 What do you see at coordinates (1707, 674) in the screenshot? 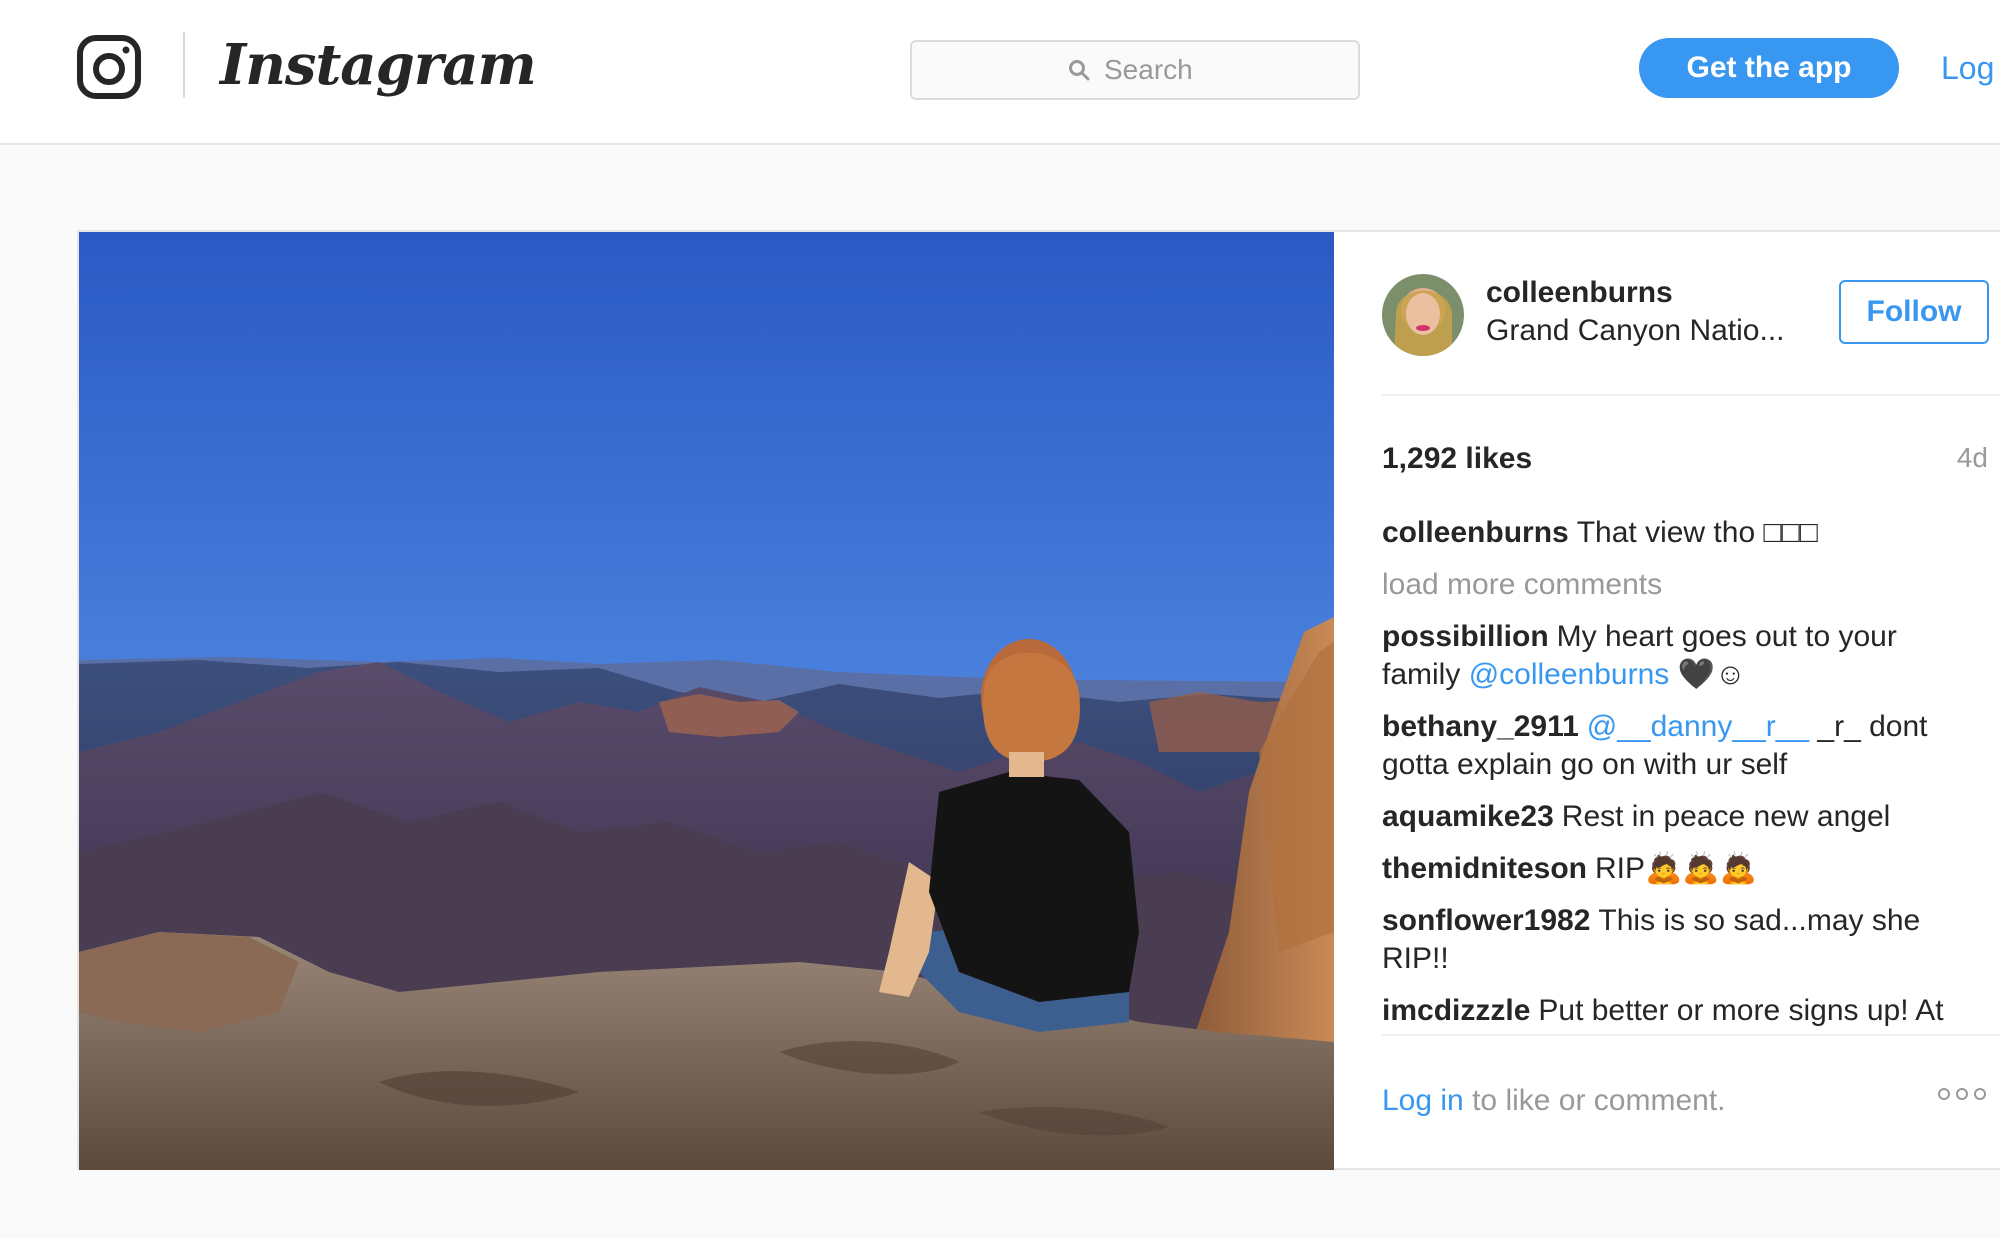
I see `comment-tail: 🖤☺` at bounding box center [1707, 674].